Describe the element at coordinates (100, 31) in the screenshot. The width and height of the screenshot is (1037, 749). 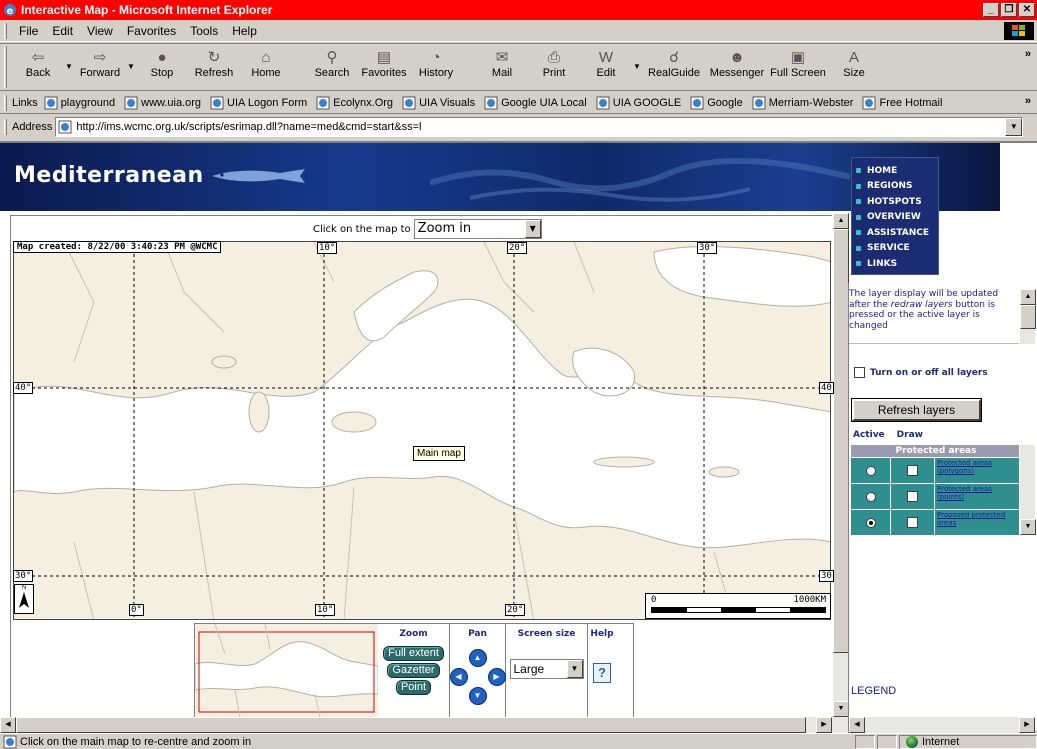
I see `menu-view: View` at that location.